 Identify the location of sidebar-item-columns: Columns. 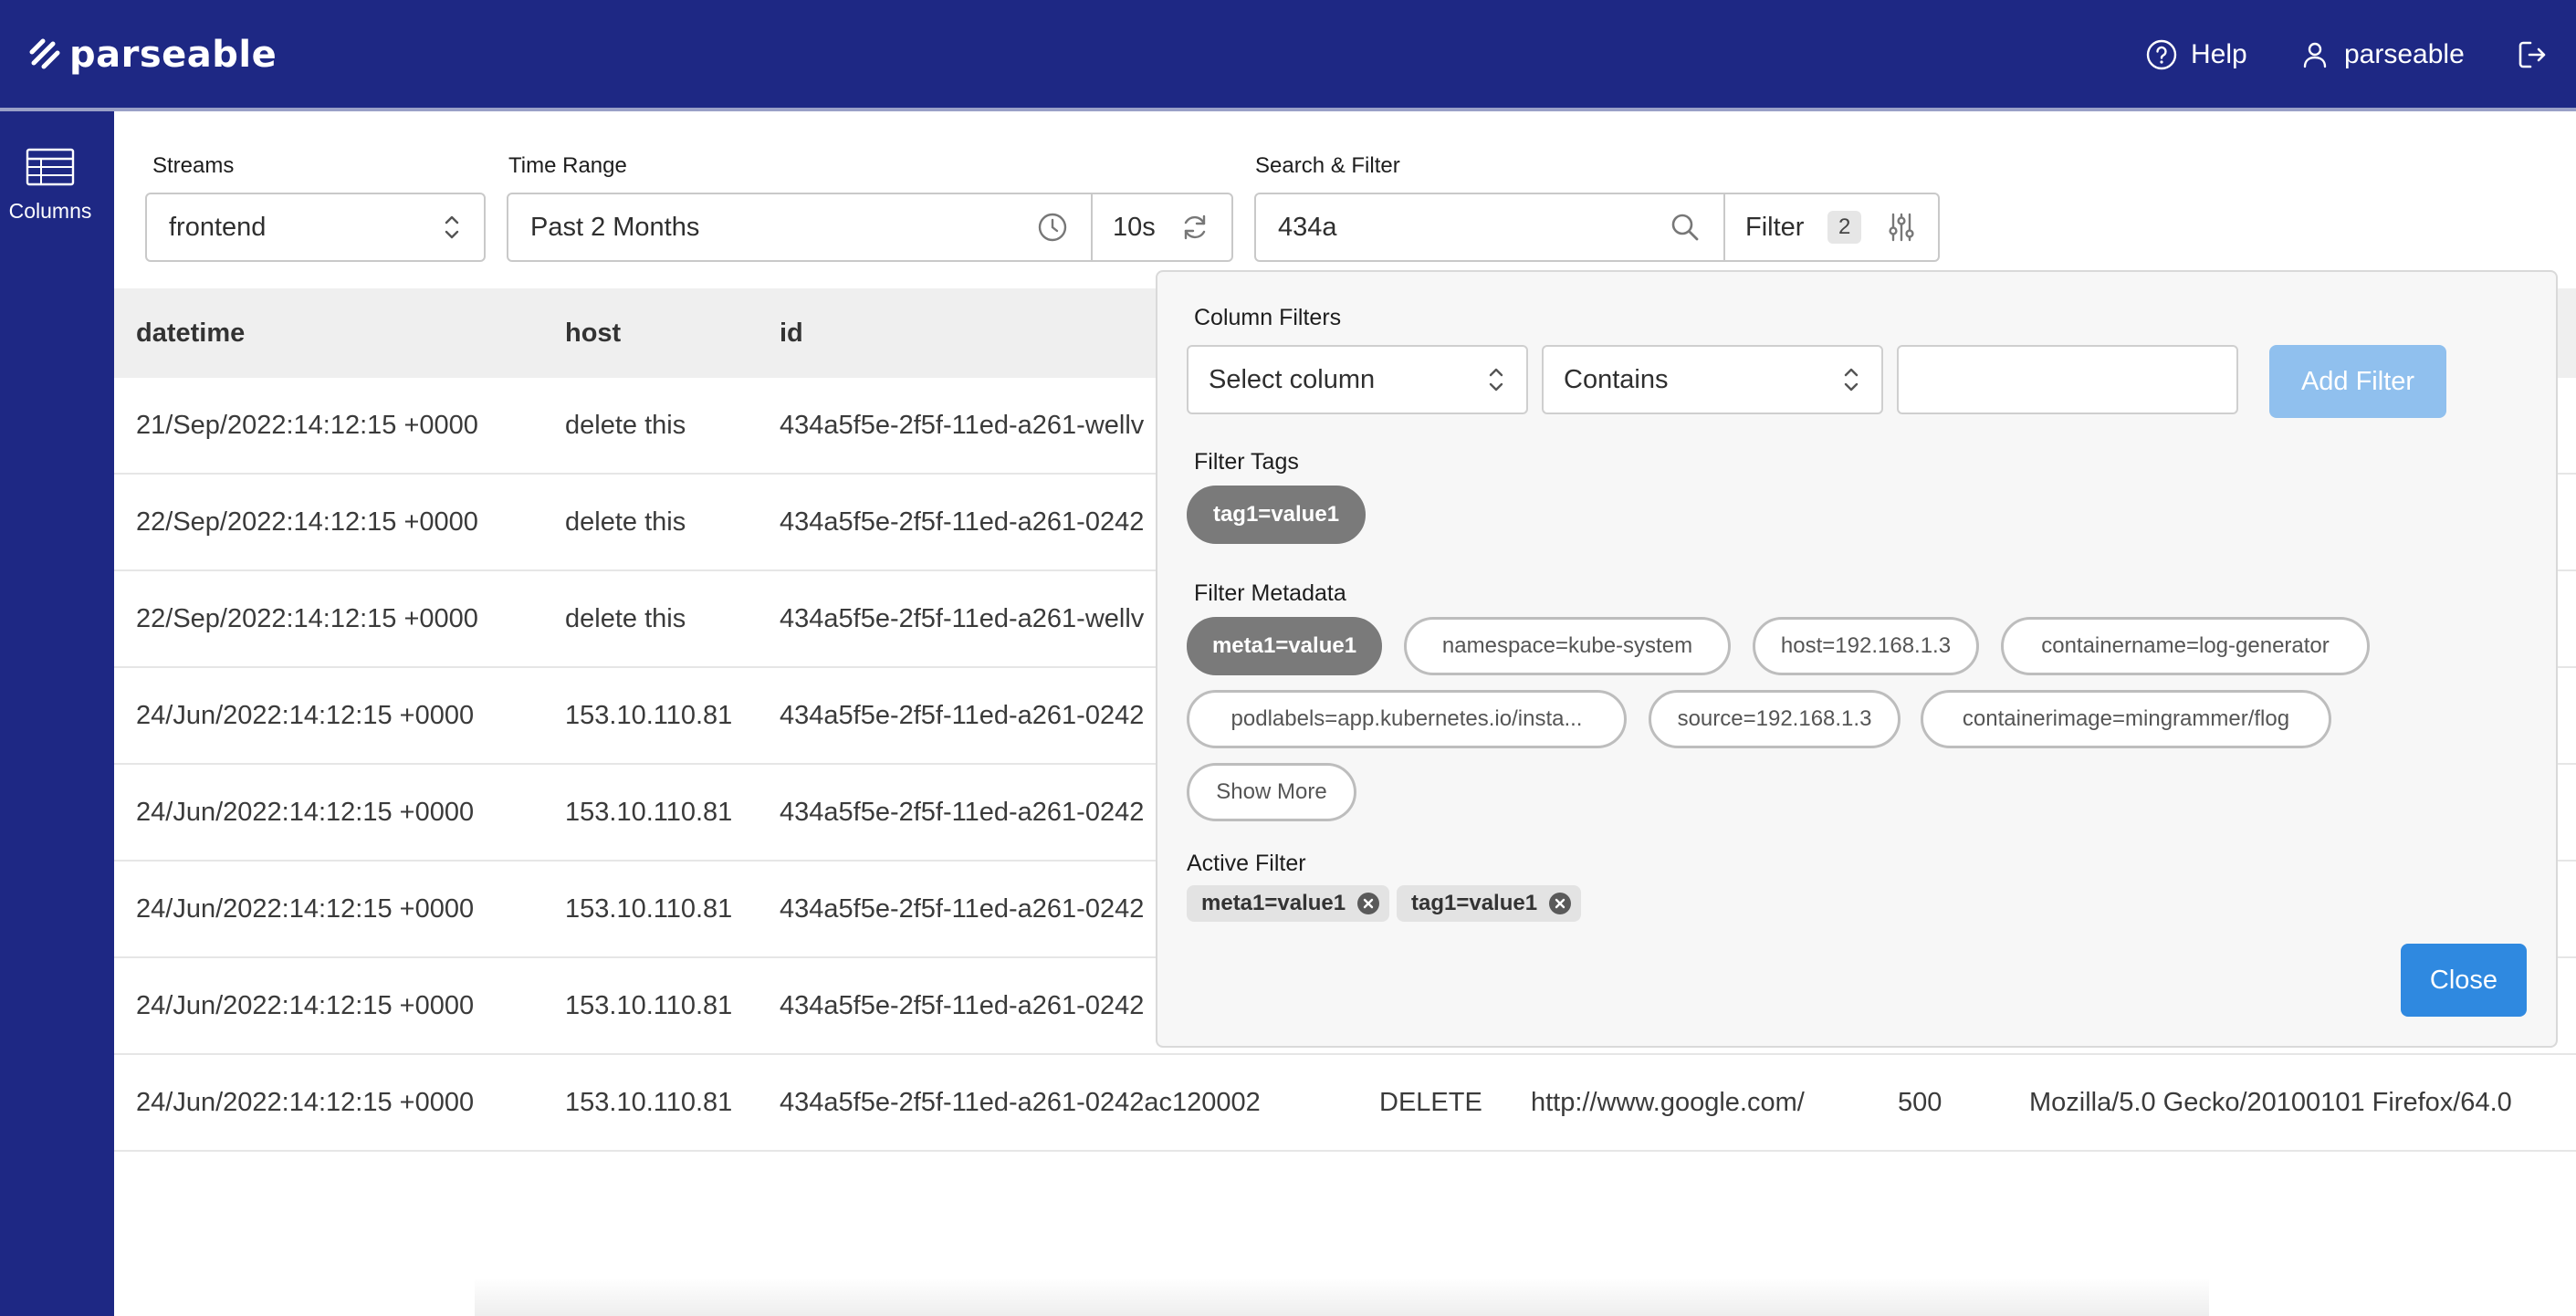
(50, 186).